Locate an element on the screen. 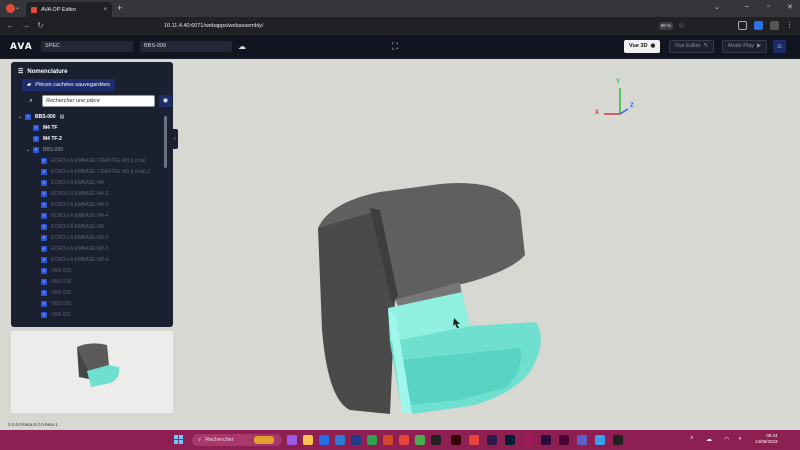 This screenshot has width=800, height=450. tree-row: ✓ ECROU A EMBASE M3-2 is located at coordinates (88, 237).